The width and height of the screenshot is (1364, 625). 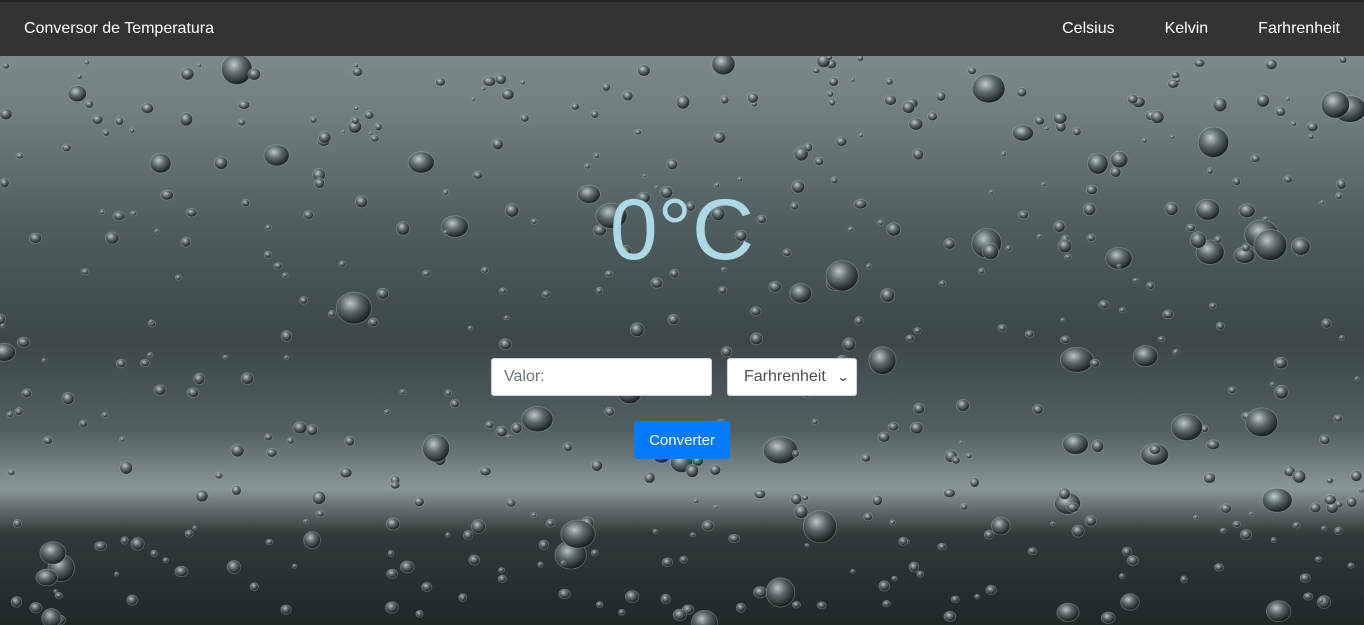 I want to click on nav-links: Celsius Kelvin Farhrenheit, so click(x=1176, y=29).